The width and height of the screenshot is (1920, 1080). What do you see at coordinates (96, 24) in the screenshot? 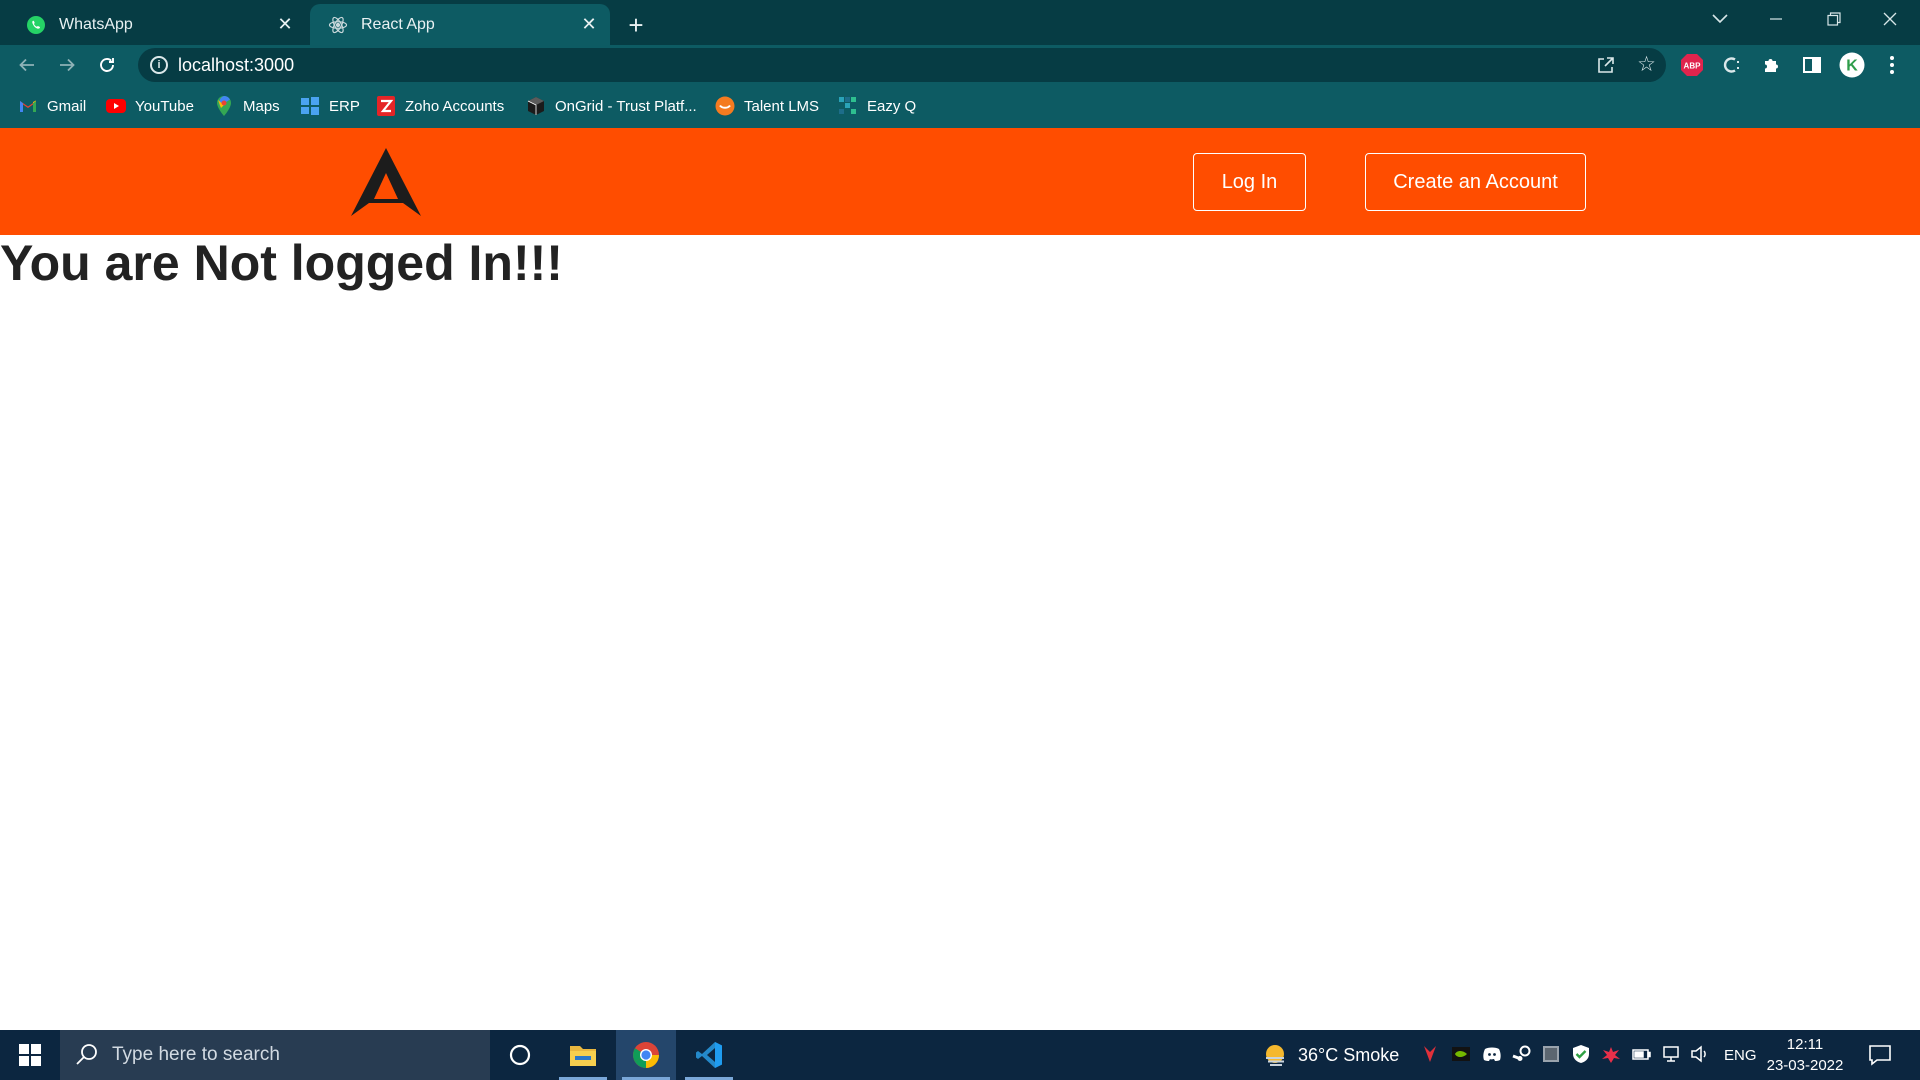
I see `tab-title: WhatsApp` at bounding box center [96, 24].